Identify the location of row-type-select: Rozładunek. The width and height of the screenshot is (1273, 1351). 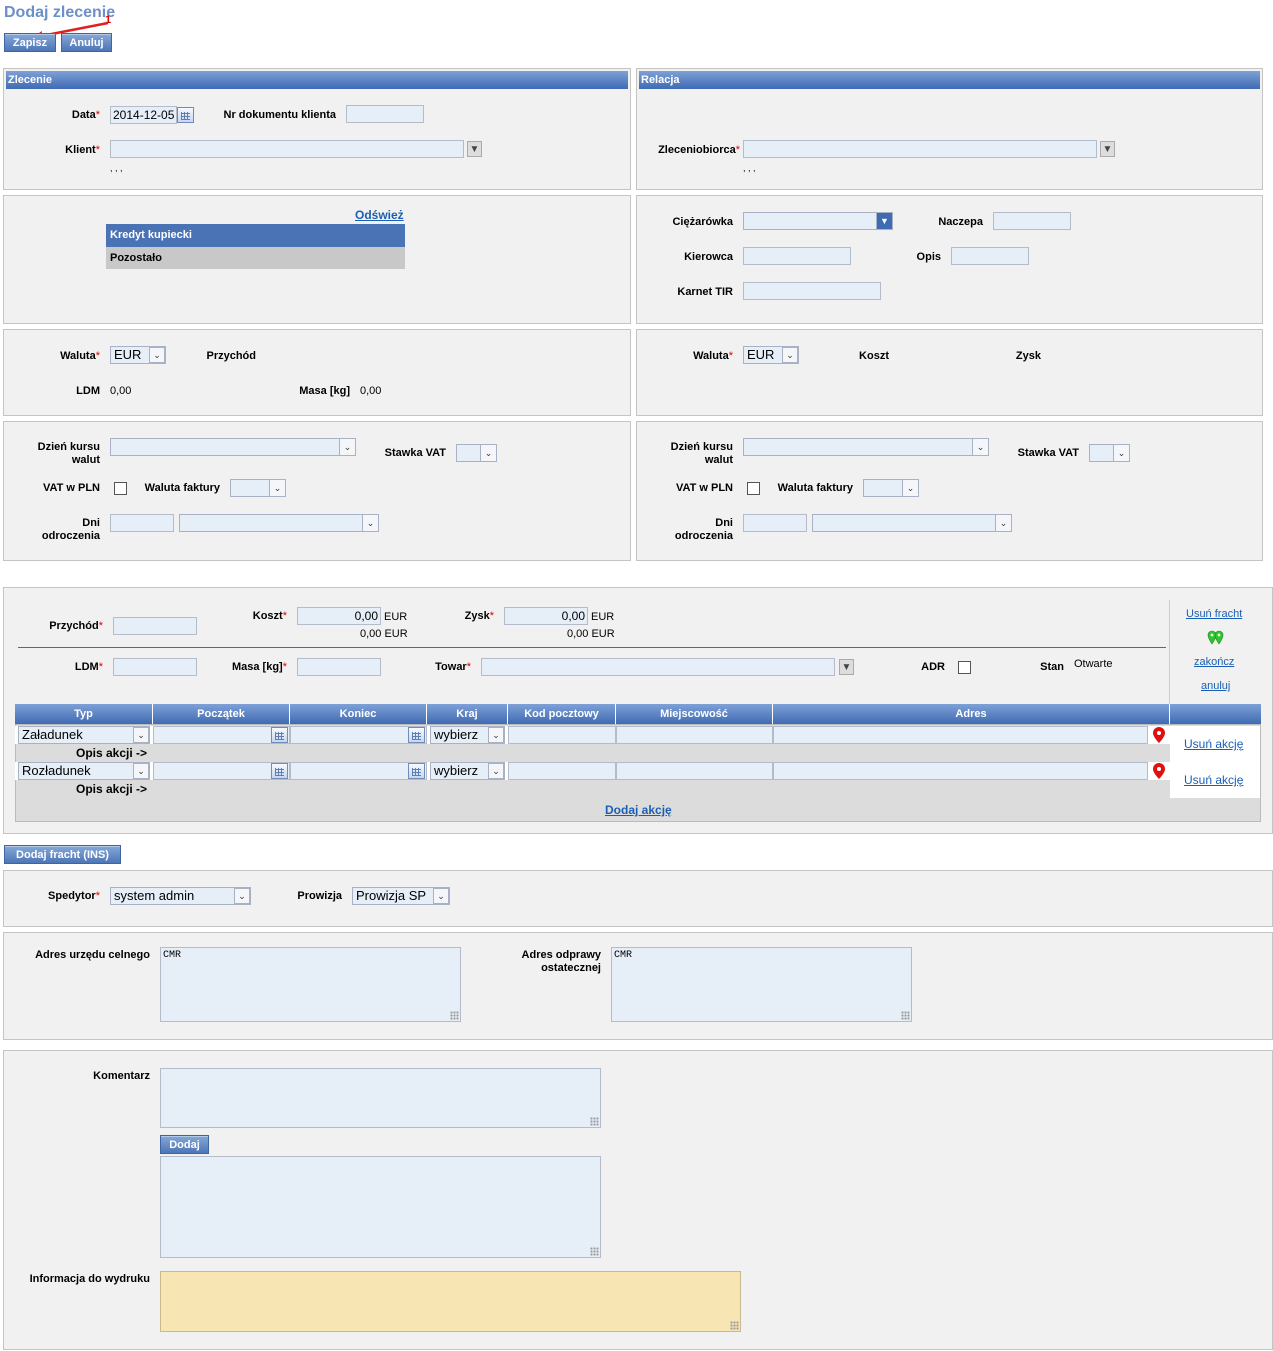
(84, 771).